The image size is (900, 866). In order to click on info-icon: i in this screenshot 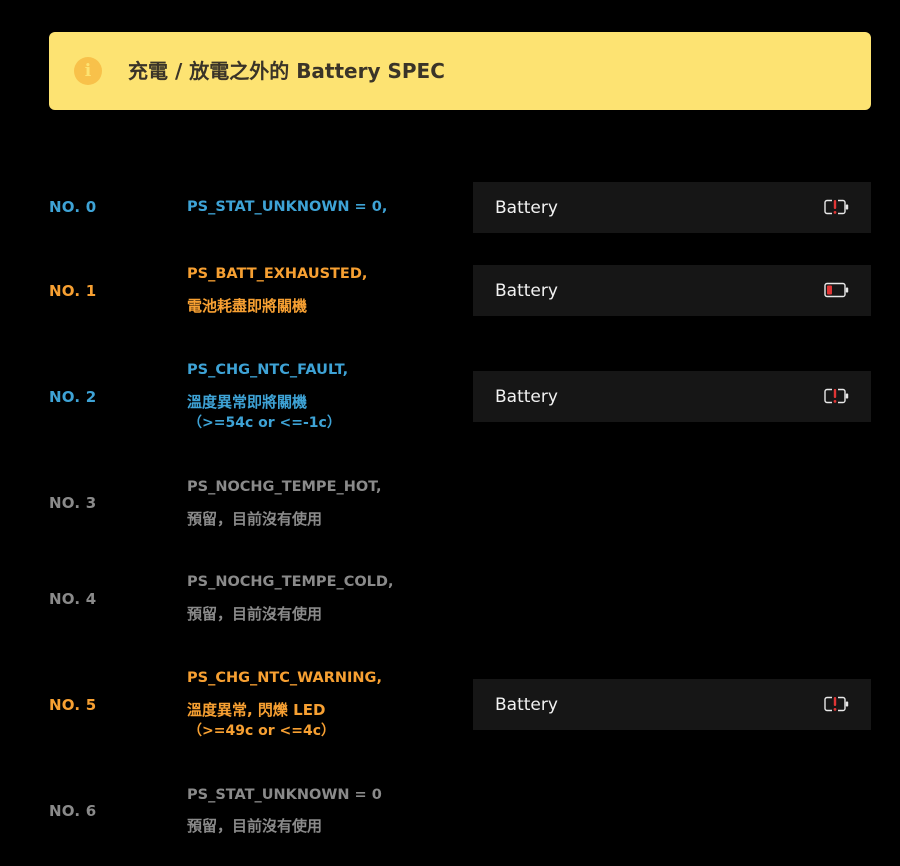, I will do `click(88, 71)`.